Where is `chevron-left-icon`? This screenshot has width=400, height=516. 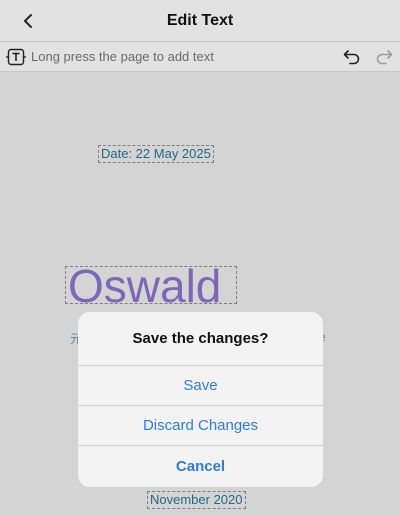 chevron-left-icon is located at coordinates (28, 21).